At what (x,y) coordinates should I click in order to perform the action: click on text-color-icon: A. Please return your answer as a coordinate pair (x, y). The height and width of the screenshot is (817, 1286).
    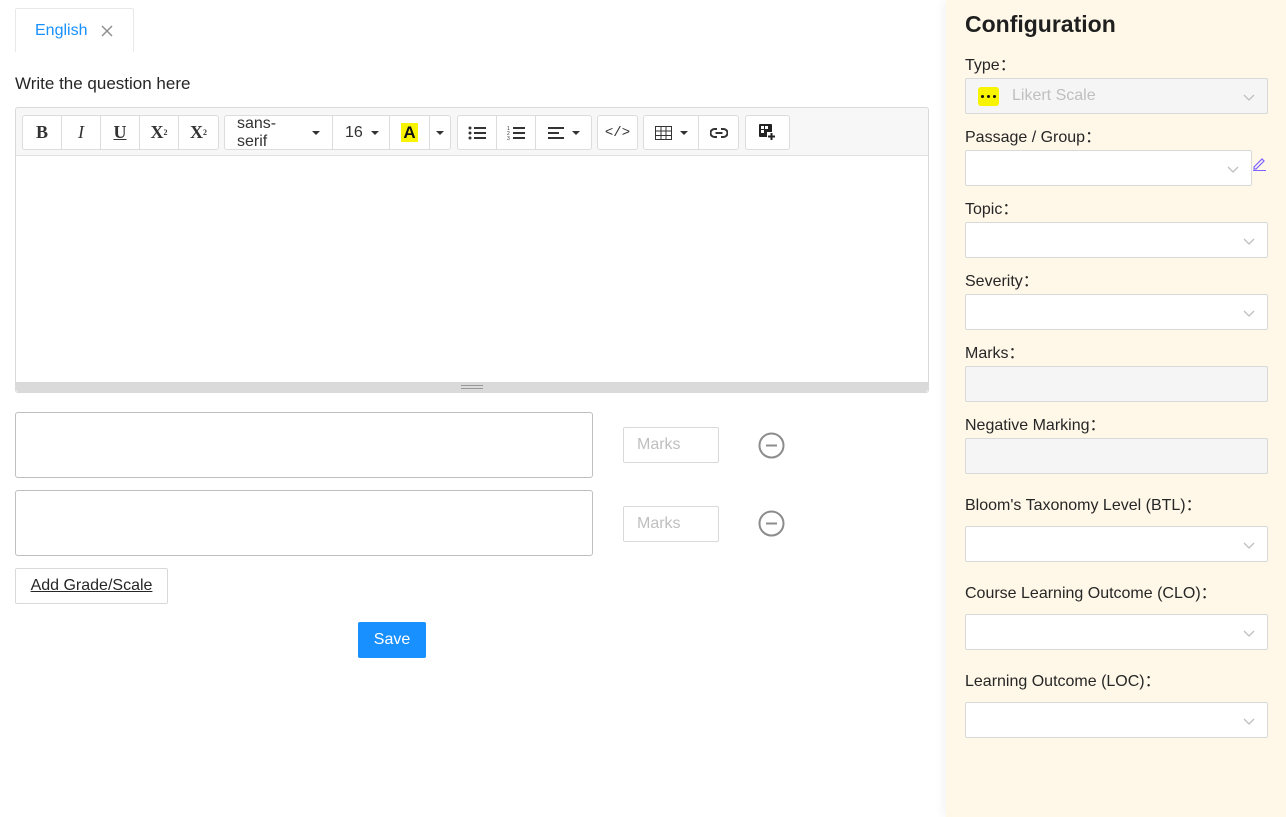
    Looking at the image, I should click on (409, 132).